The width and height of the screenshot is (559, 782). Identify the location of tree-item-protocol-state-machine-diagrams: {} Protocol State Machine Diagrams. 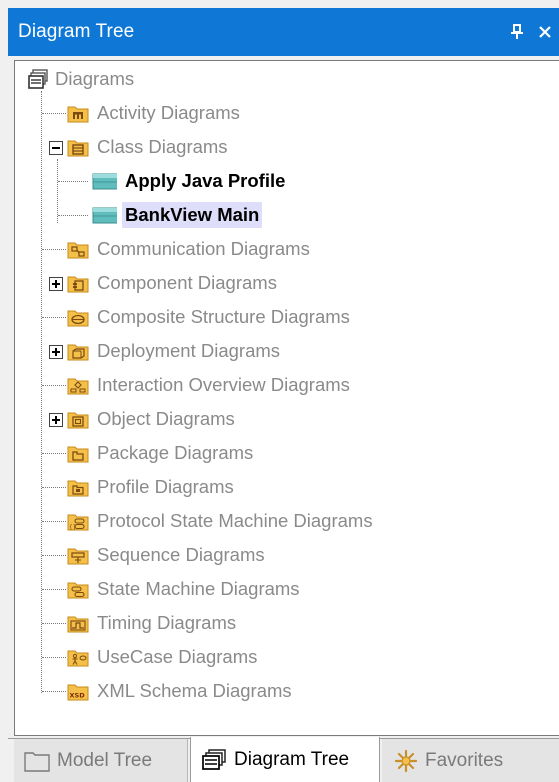
(221, 521).